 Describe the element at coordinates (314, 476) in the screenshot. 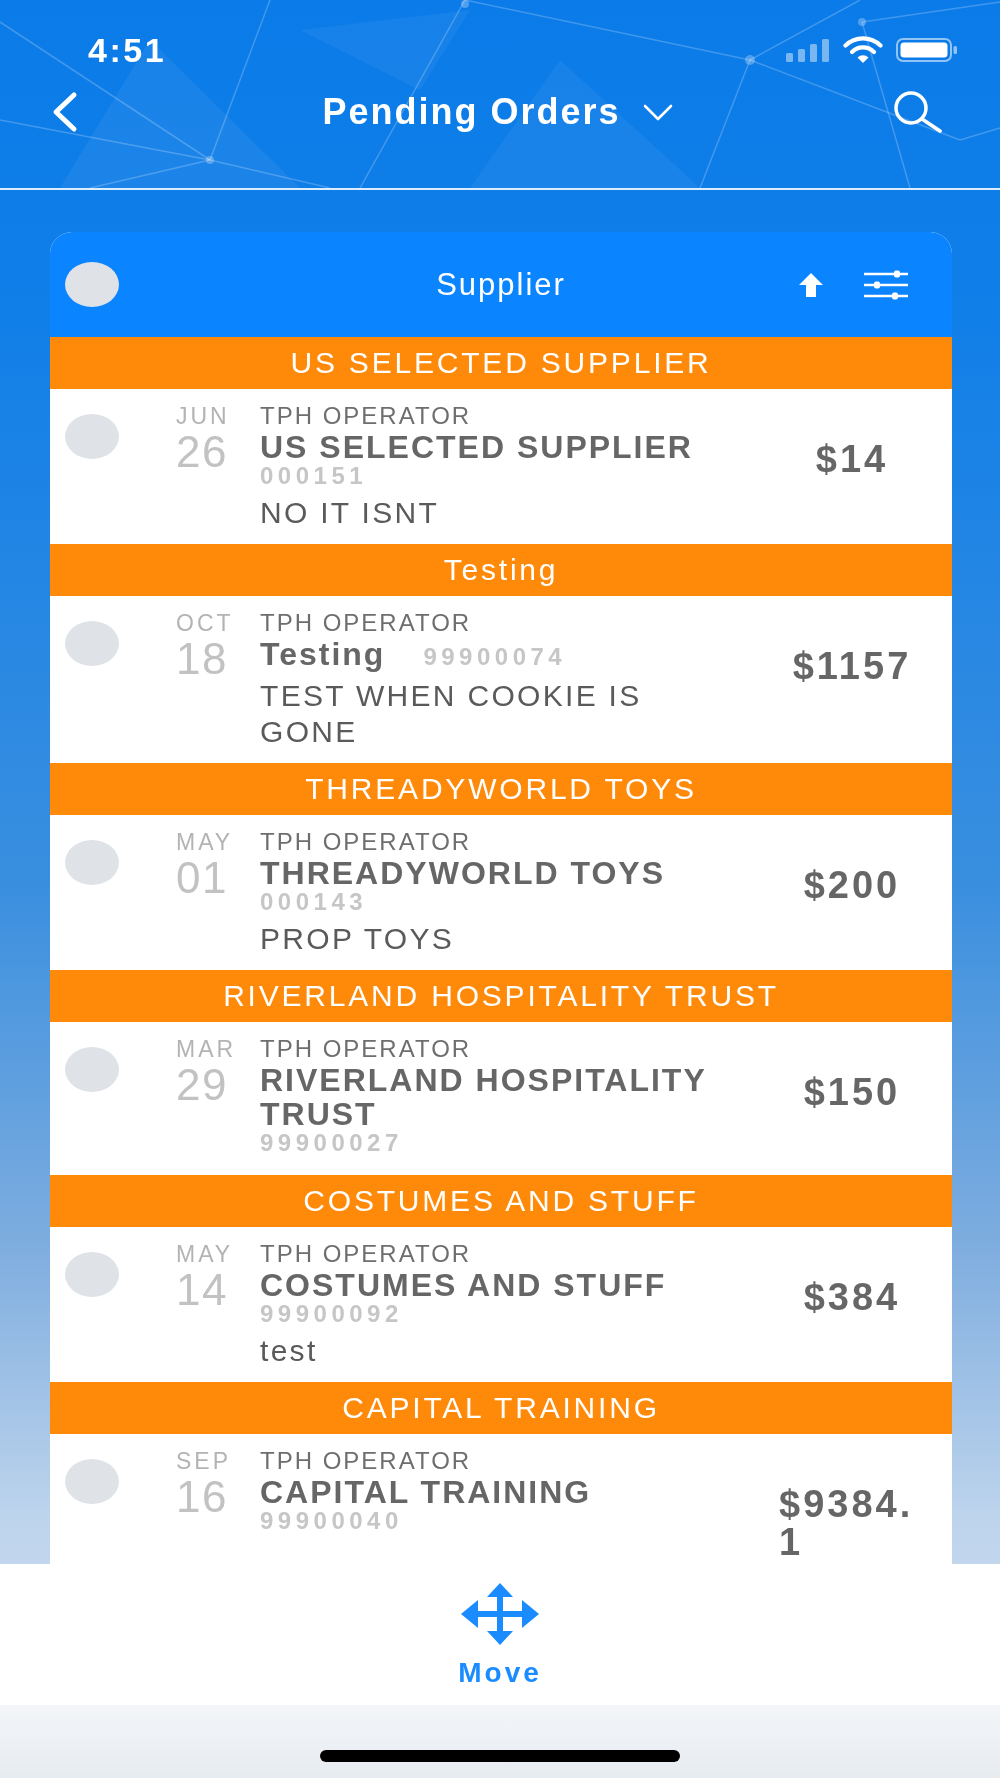

I see `order-number: 000151` at that location.